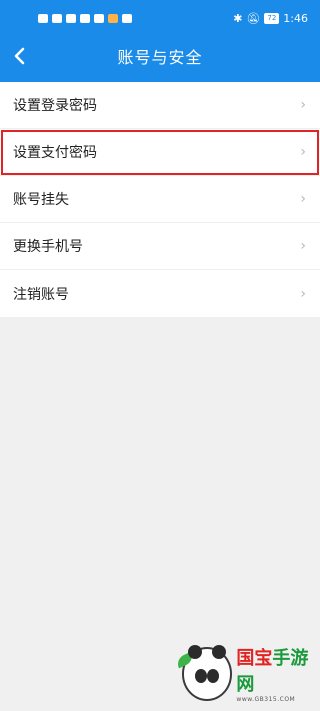 The width and height of the screenshot is (320, 711). Describe the element at coordinates (253, 18) in the screenshot. I see `mute-icon: 🔕︎` at that location.